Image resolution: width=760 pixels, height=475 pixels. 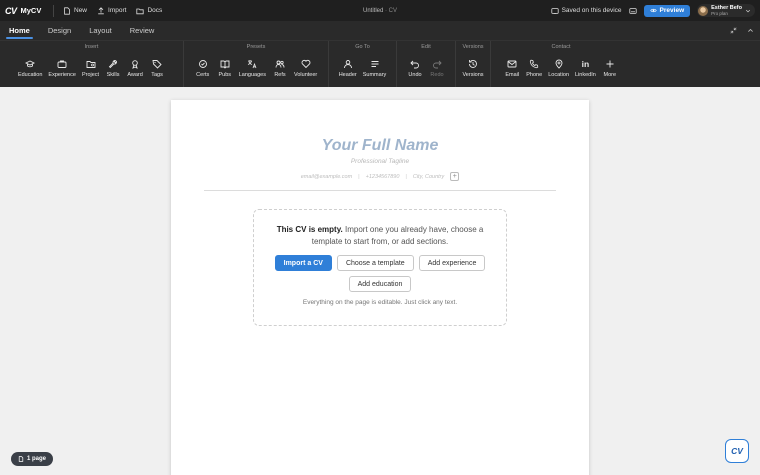 I want to click on group-title: Contact, so click(x=561, y=47).